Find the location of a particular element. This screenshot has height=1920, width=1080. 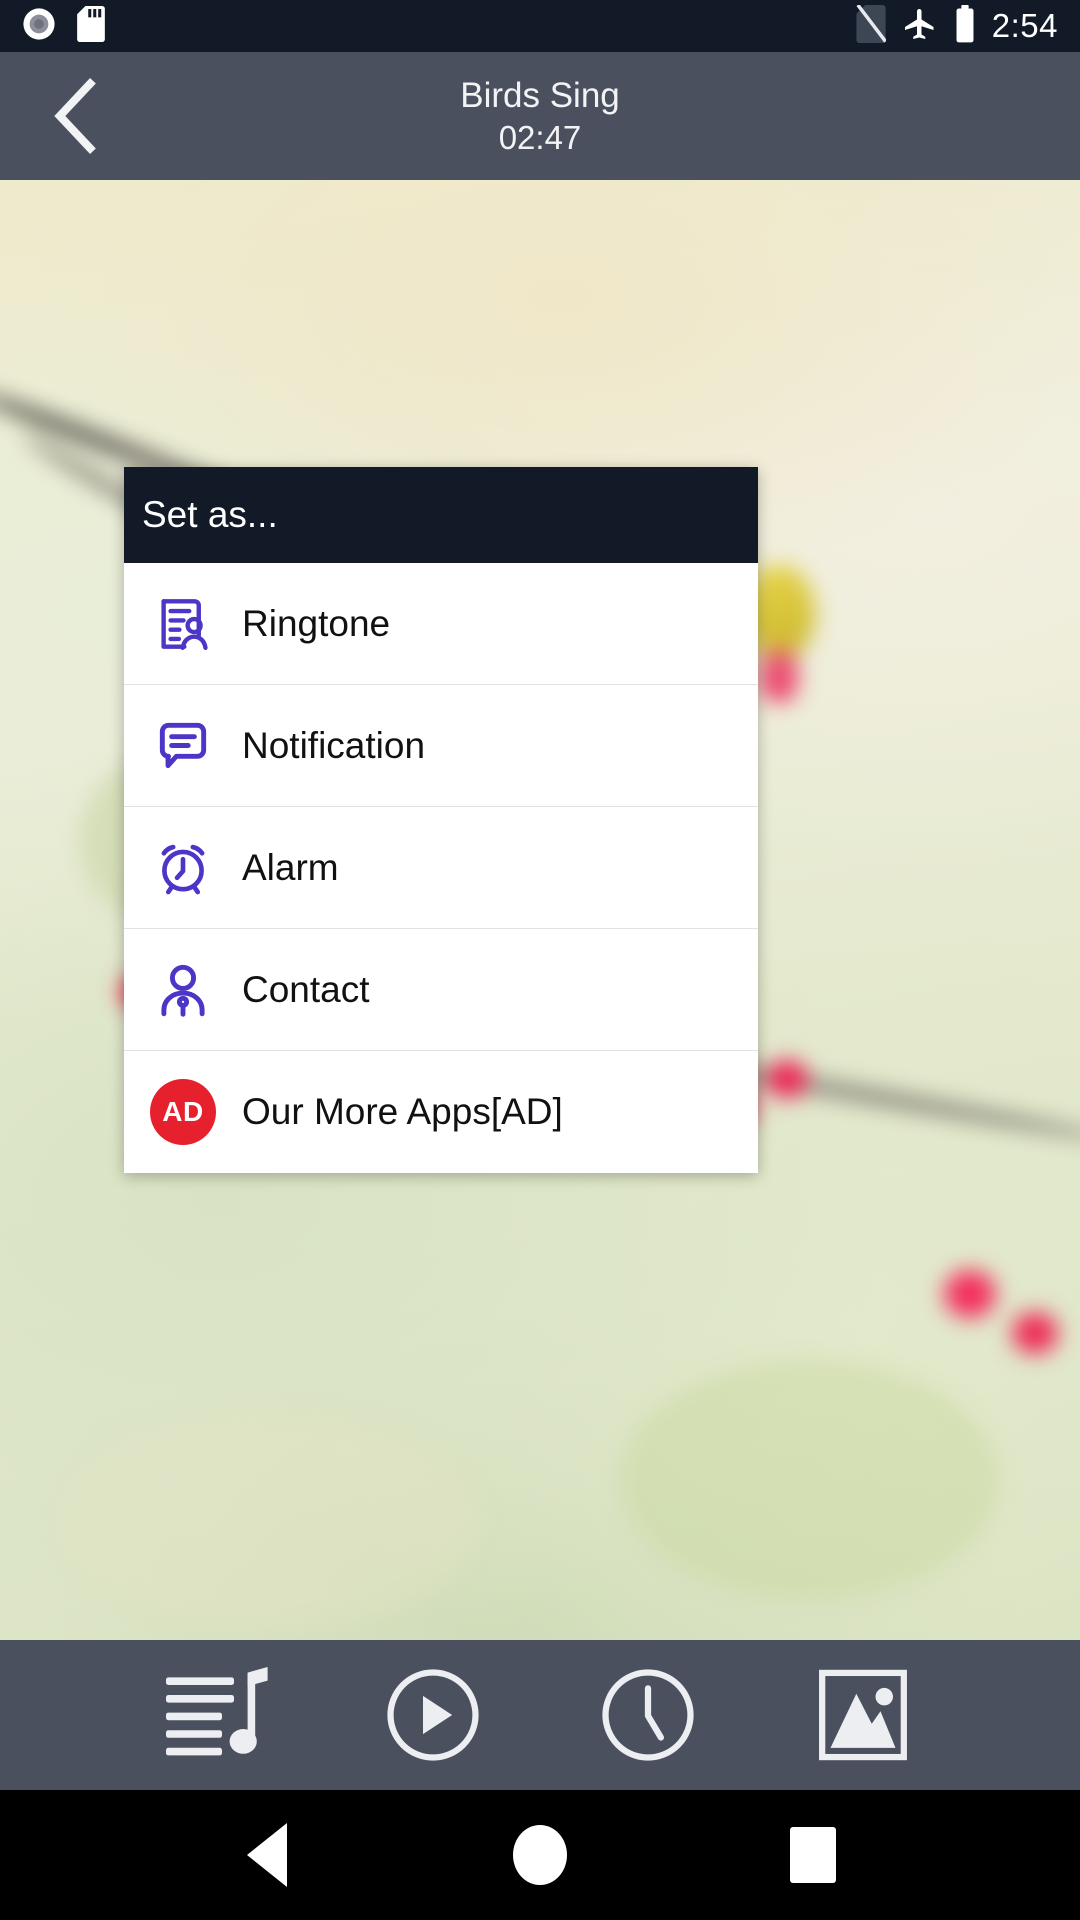

status-right-icons: 2:54 is located at coordinates (957, 25).